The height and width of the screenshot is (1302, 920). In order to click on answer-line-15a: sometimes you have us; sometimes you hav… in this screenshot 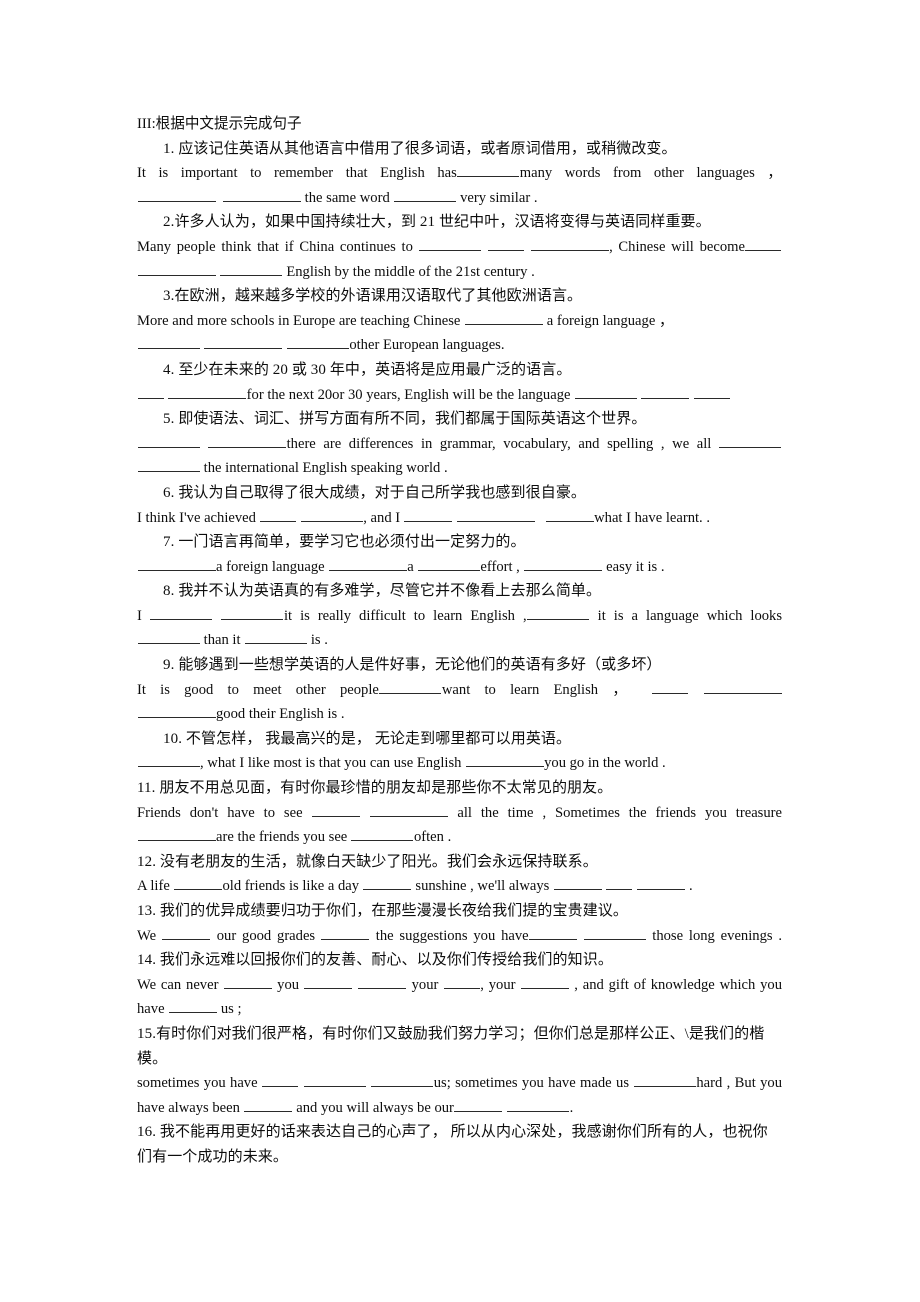, I will do `click(459, 1095)`.